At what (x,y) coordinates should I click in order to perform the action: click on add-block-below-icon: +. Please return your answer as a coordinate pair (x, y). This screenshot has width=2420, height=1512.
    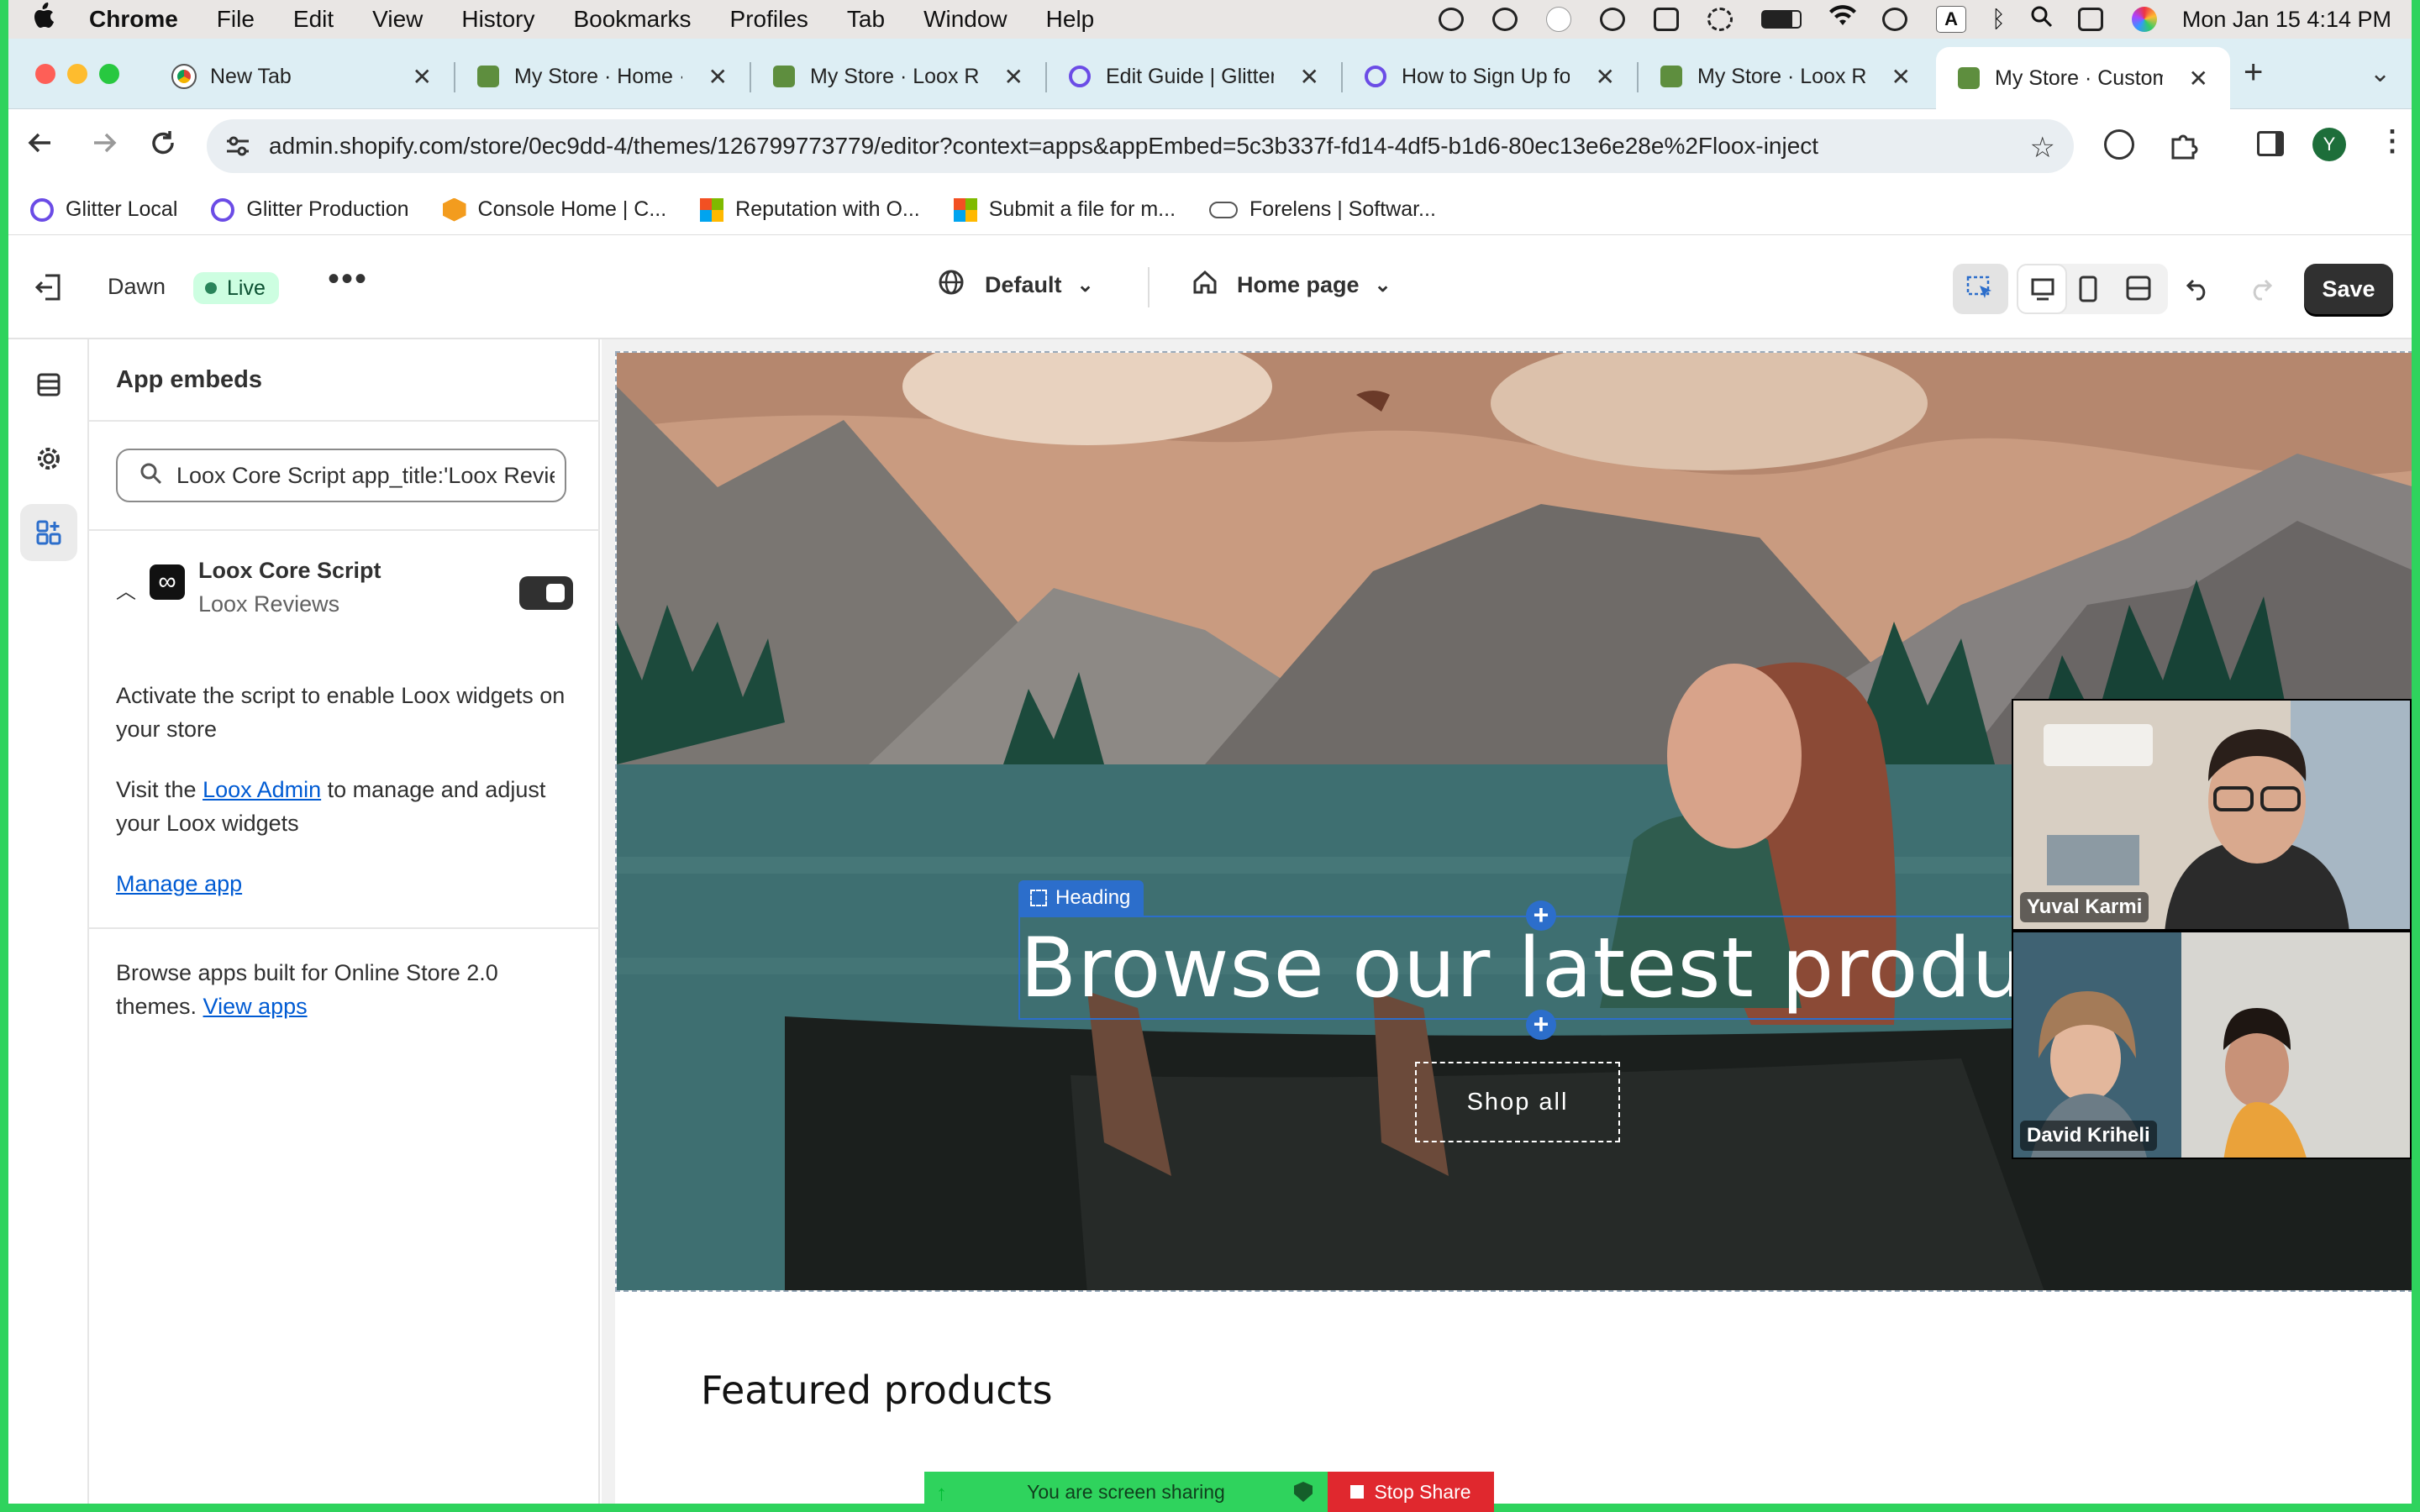
    Looking at the image, I should click on (1541, 1025).